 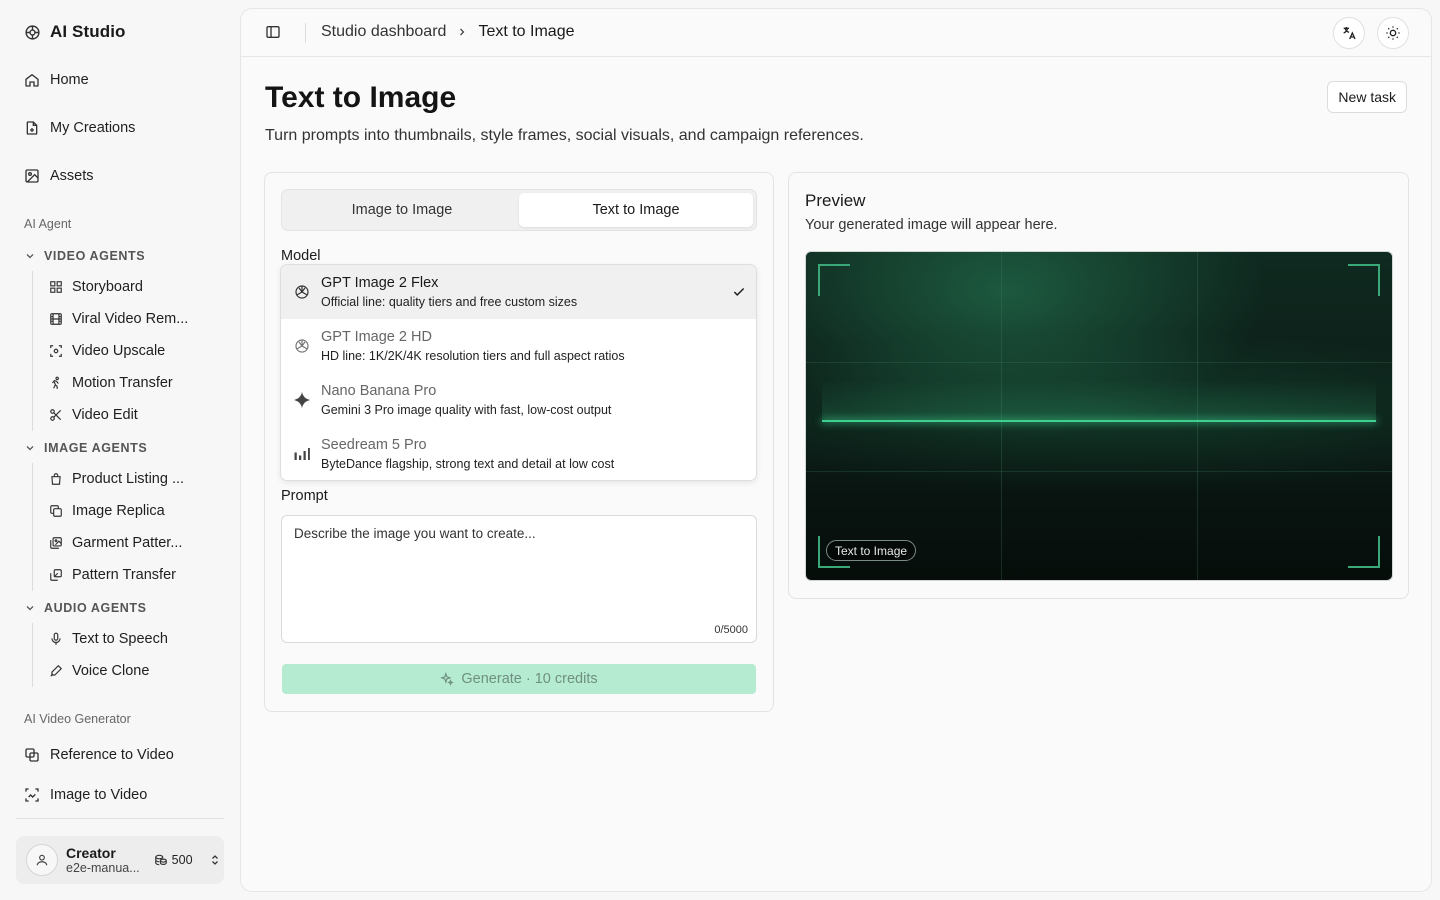 I want to click on tab-text-to-image: Text to Image, so click(x=636, y=210).